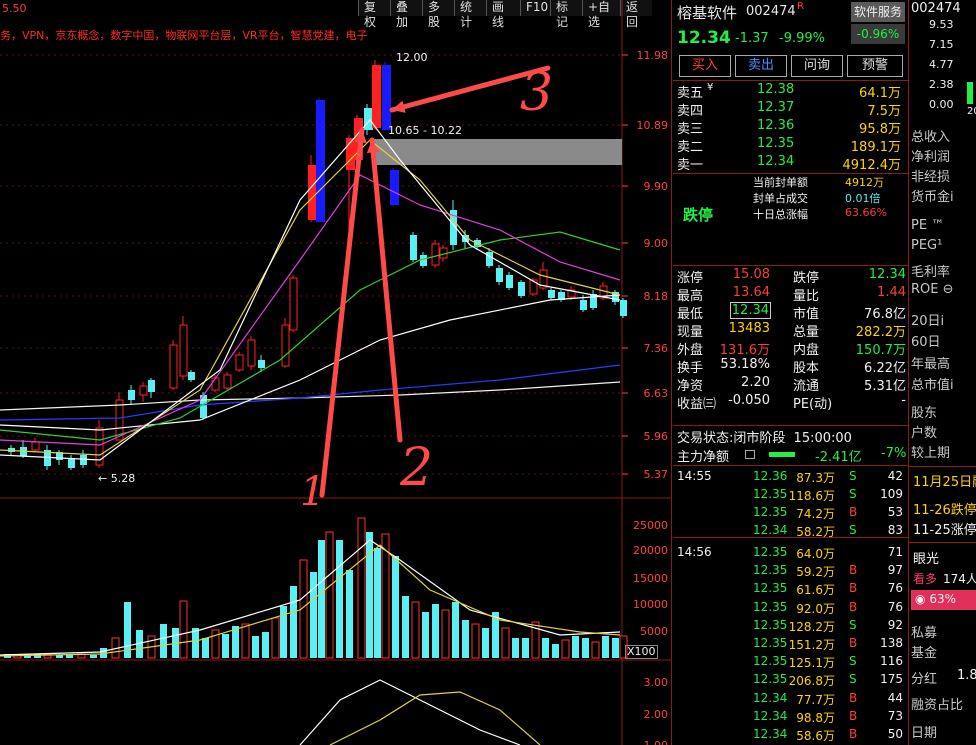 Image resolution: width=976 pixels, height=745 pixels. What do you see at coordinates (930, 175) in the screenshot?
I see `sidebar-item: 非经损` at bounding box center [930, 175].